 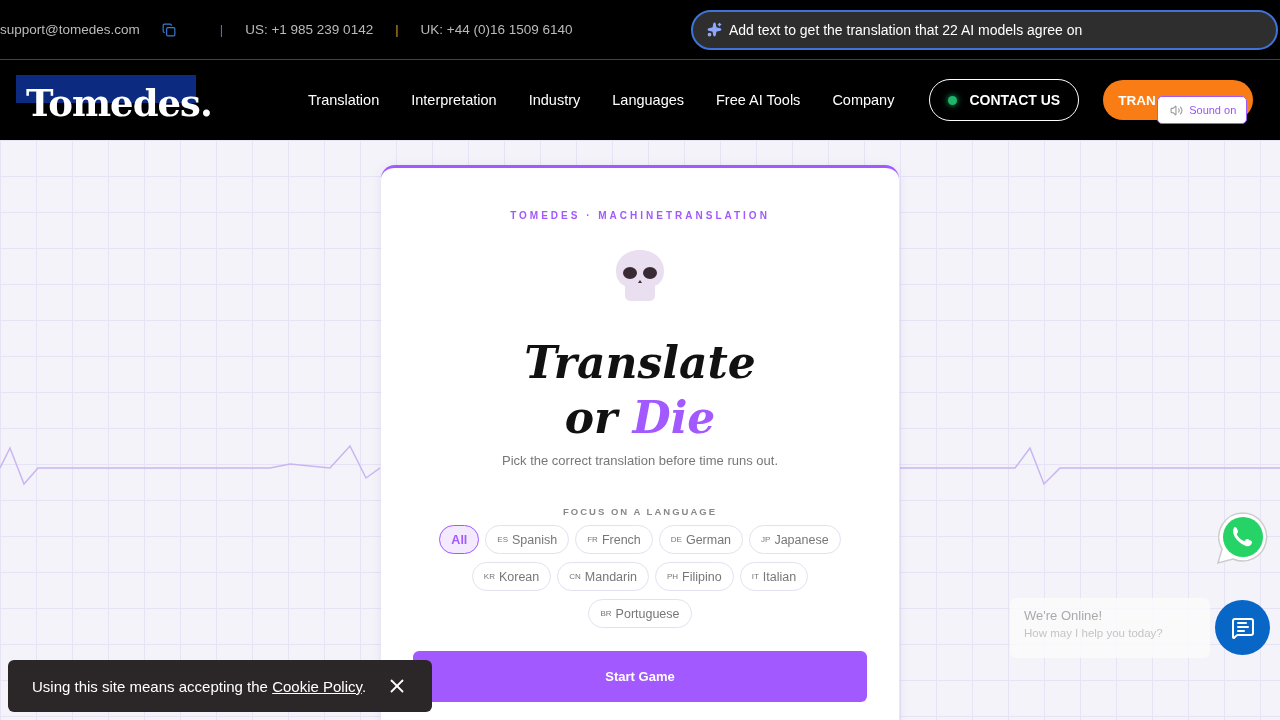 I want to click on message-icon, so click(x=1242, y=627).